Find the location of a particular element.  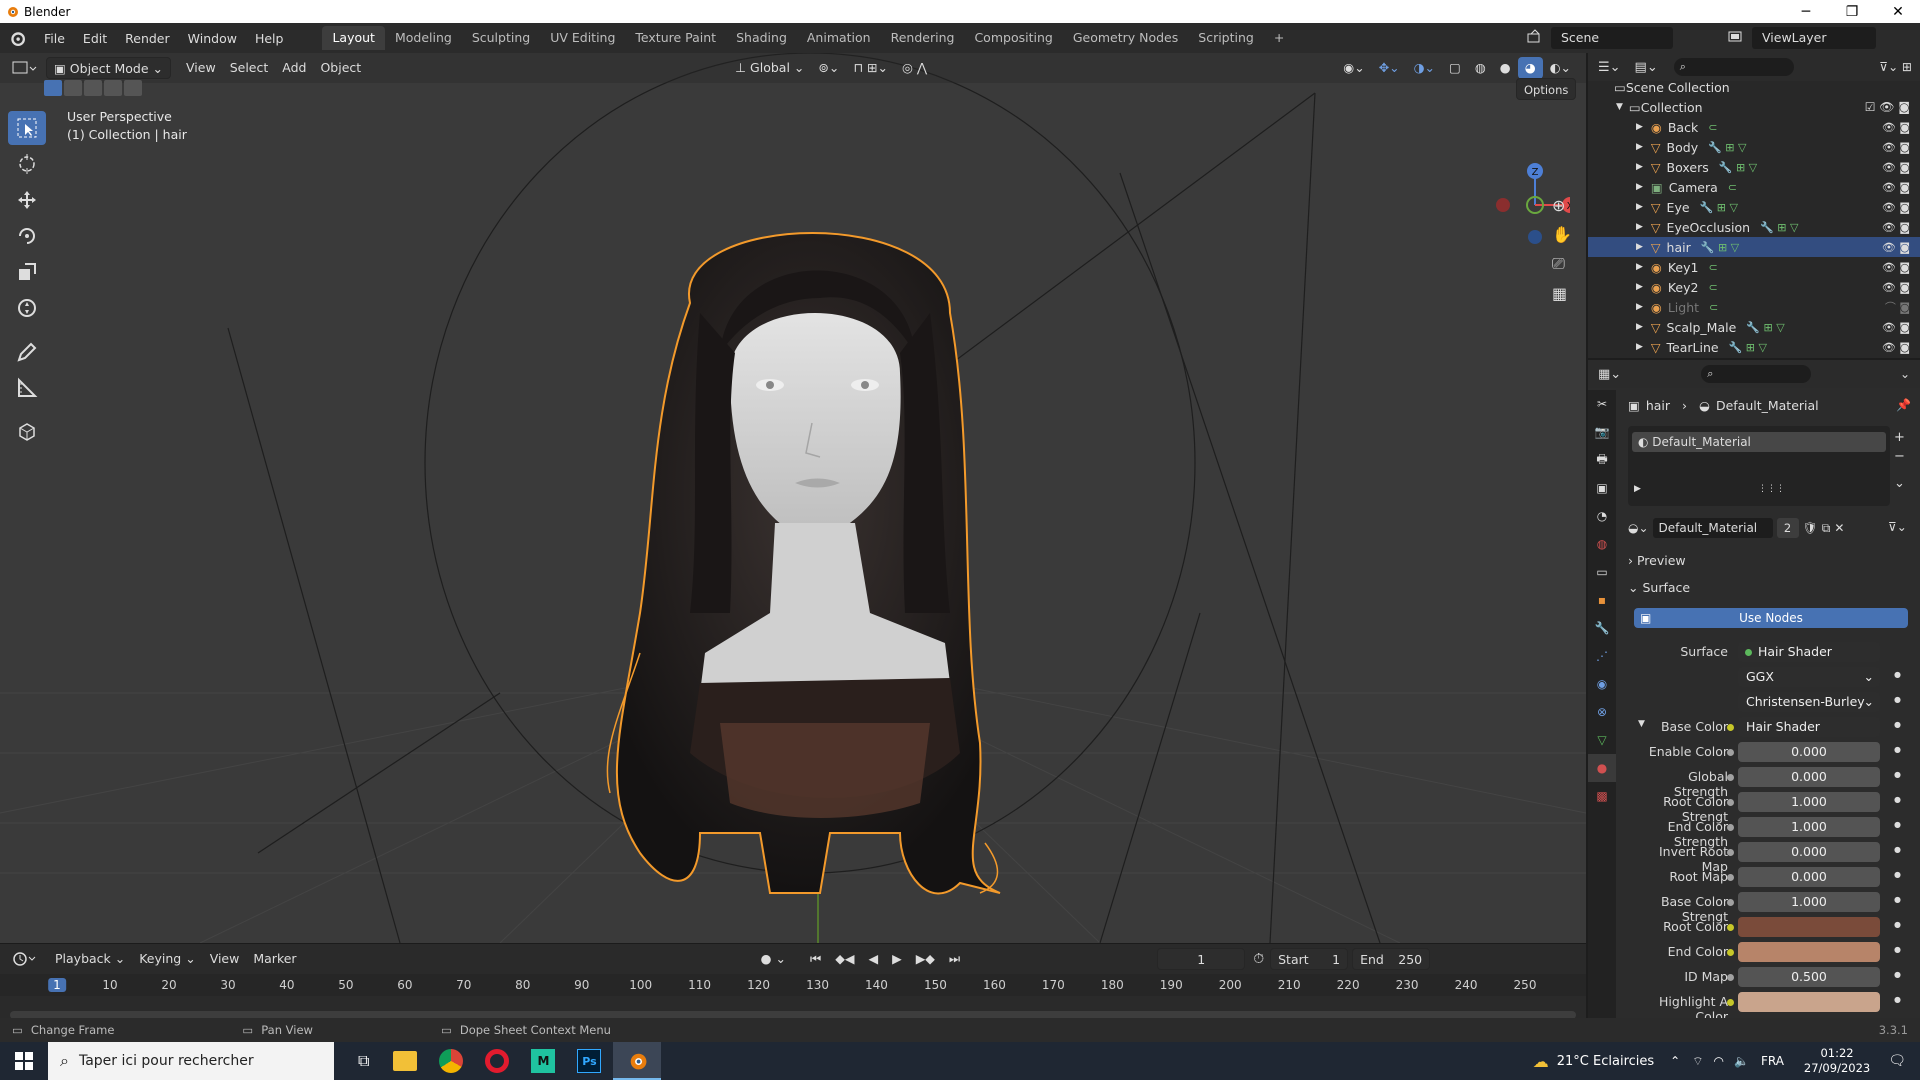

select-subtract-icon is located at coordinates (93, 88).